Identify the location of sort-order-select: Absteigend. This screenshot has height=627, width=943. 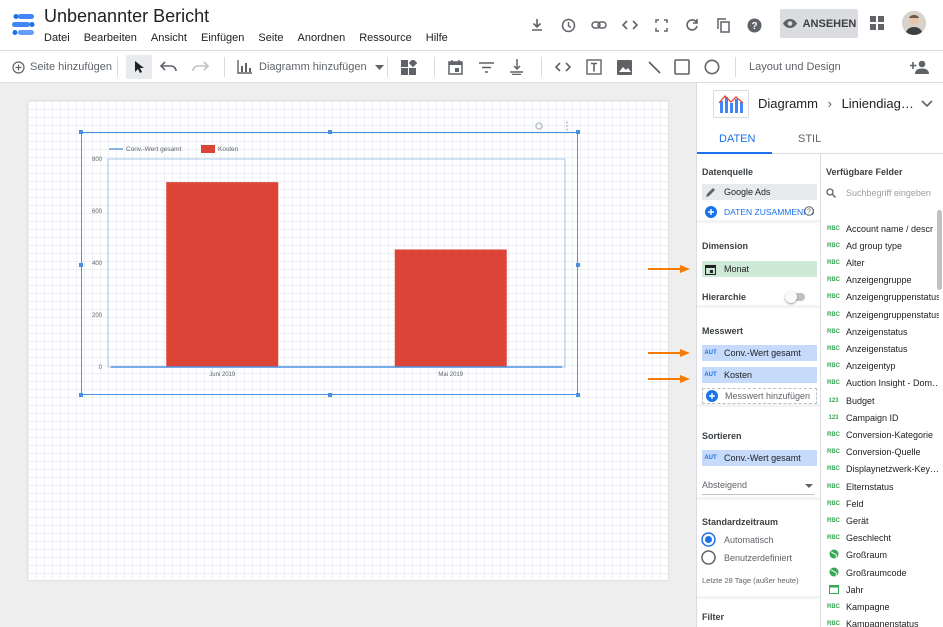
(758, 486).